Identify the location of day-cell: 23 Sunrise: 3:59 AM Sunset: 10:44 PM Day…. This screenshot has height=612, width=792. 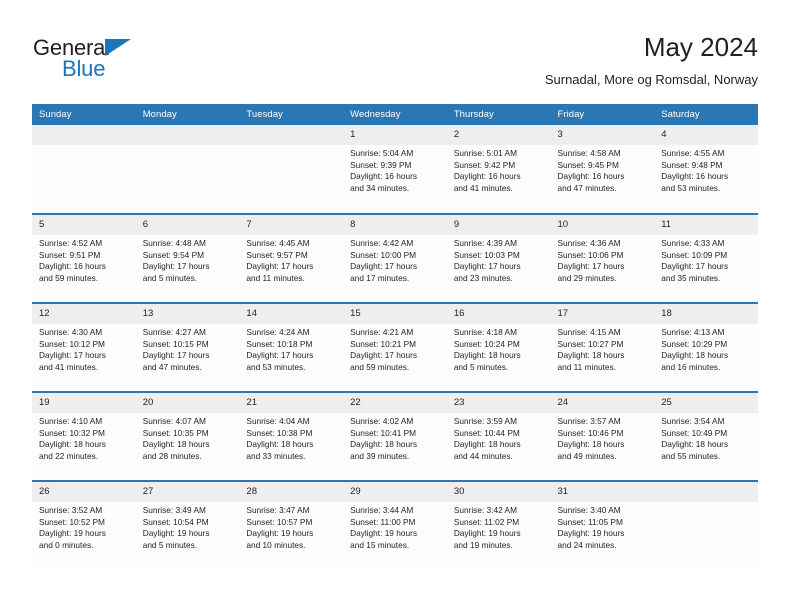
(498, 436).